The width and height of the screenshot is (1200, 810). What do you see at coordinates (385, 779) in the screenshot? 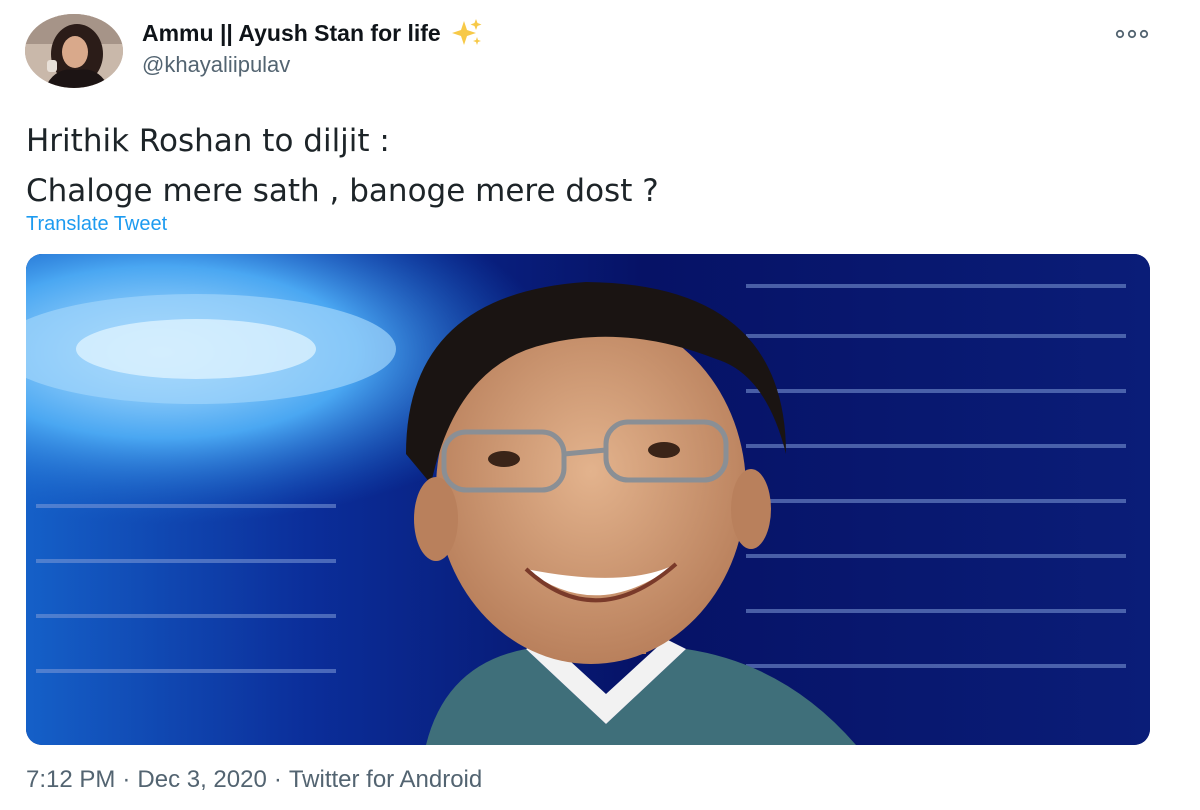
I see `tweet-source: Twitter for Android` at bounding box center [385, 779].